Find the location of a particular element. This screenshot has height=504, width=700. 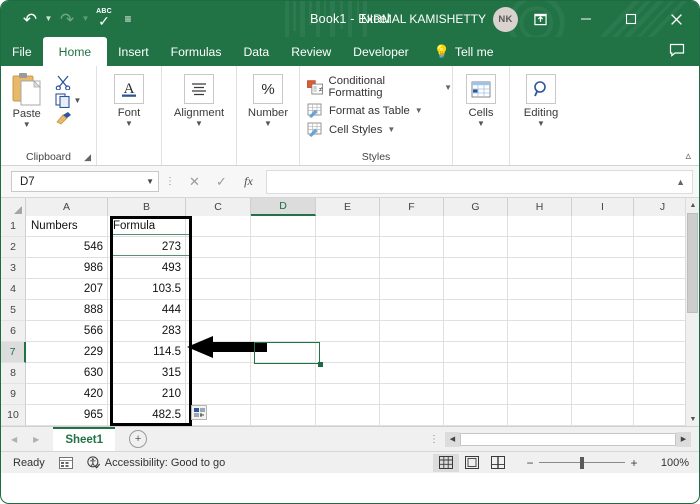

cell-H7 is located at coordinates (540, 352).